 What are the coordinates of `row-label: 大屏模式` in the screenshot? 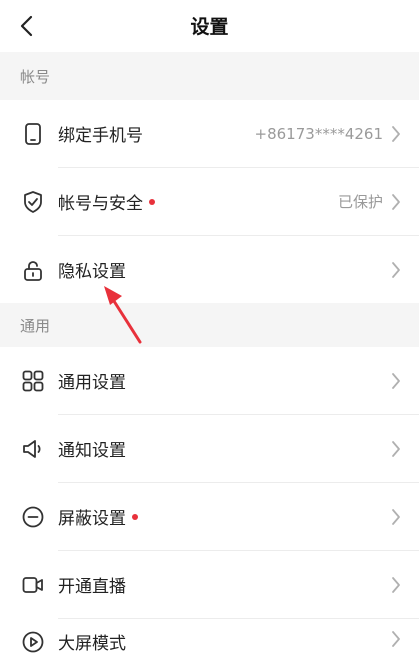 It's located at (92, 644).